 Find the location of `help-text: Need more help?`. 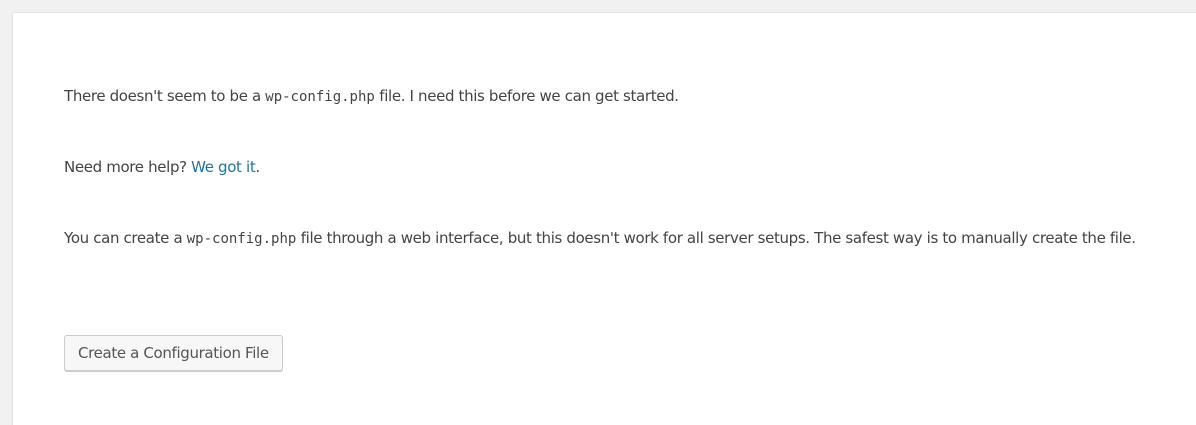

help-text: Need more help? is located at coordinates (128, 167).